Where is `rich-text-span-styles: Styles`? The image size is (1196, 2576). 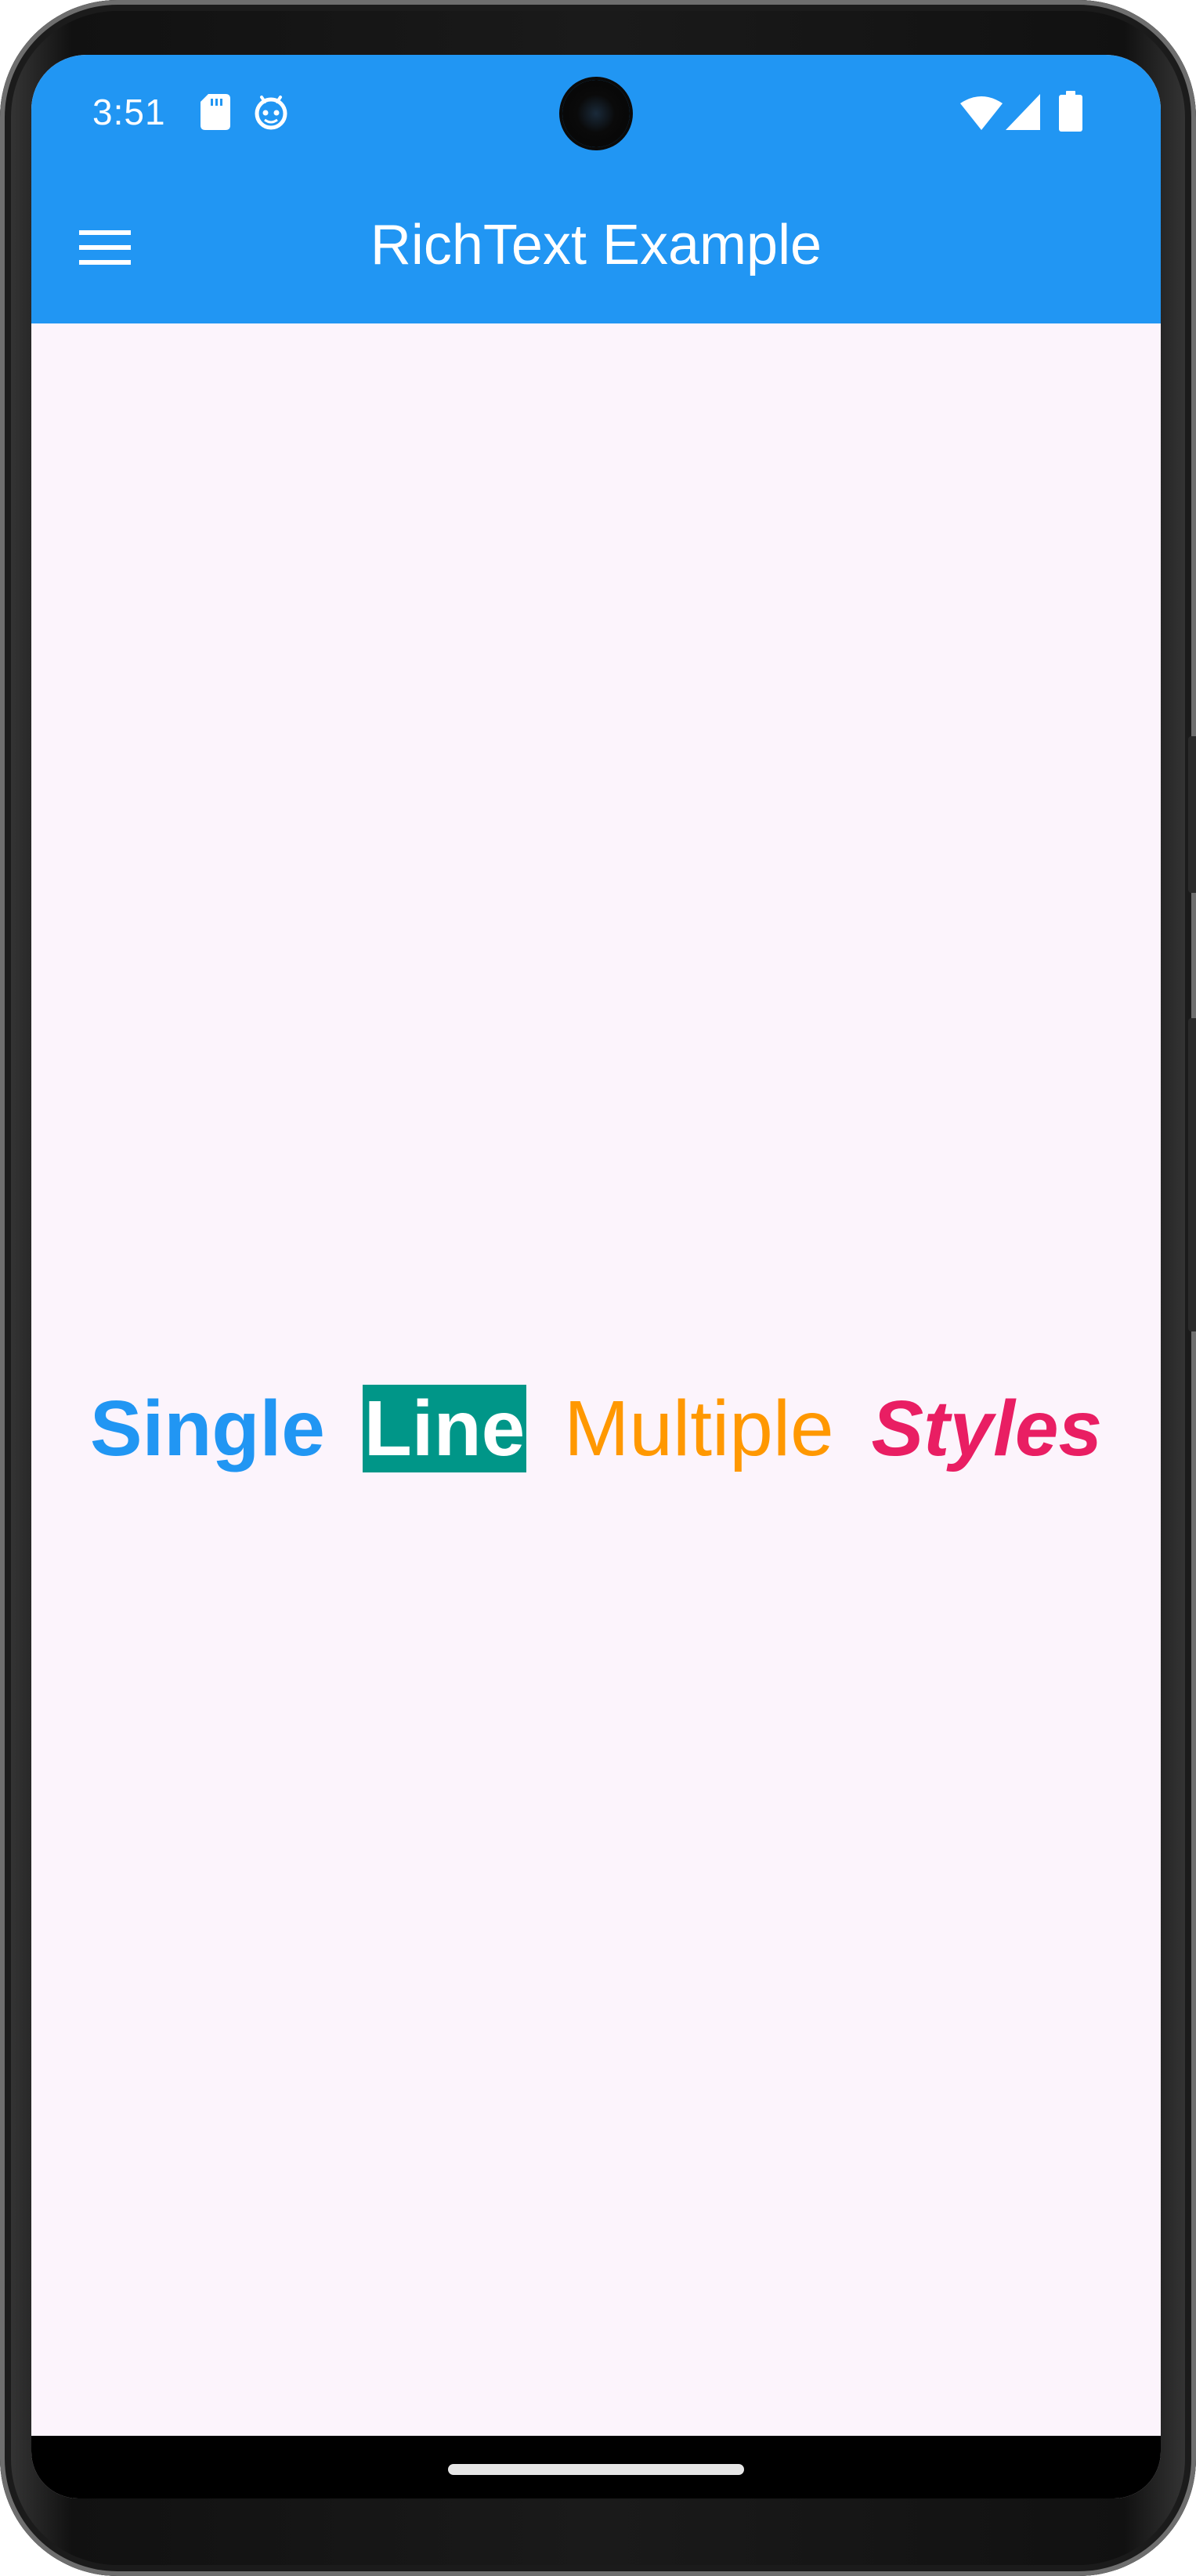 rich-text-span-styles: Styles is located at coordinates (987, 1428).